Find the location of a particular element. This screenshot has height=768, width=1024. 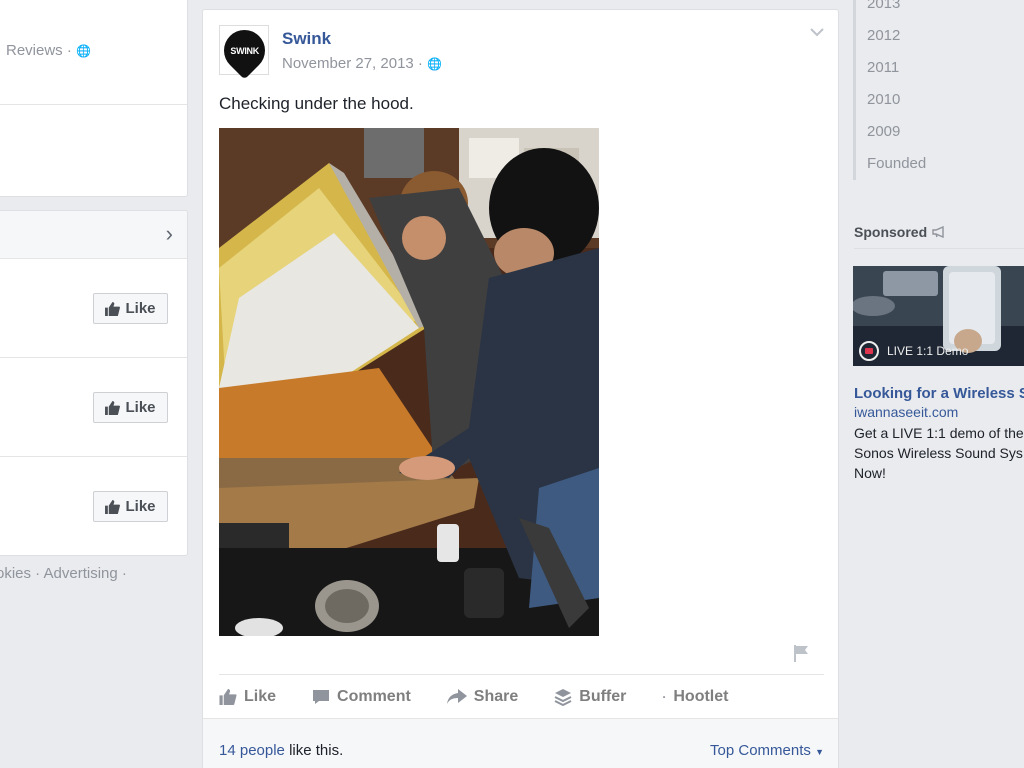

reviews-line: Reviews · 🌐 is located at coordinates (48, 50).